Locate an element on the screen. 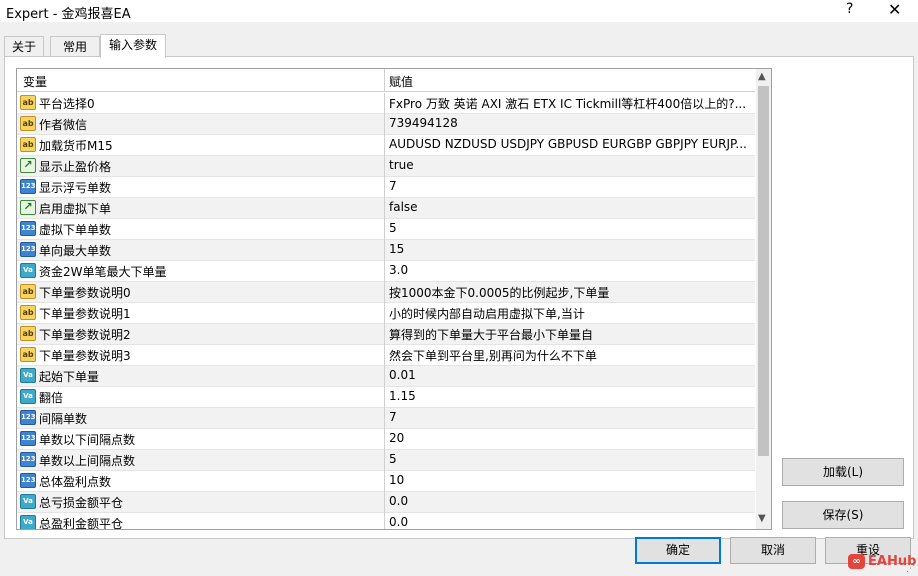 This screenshot has width=918, height=576. save-button: 保存(S) is located at coordinates (843, 515).